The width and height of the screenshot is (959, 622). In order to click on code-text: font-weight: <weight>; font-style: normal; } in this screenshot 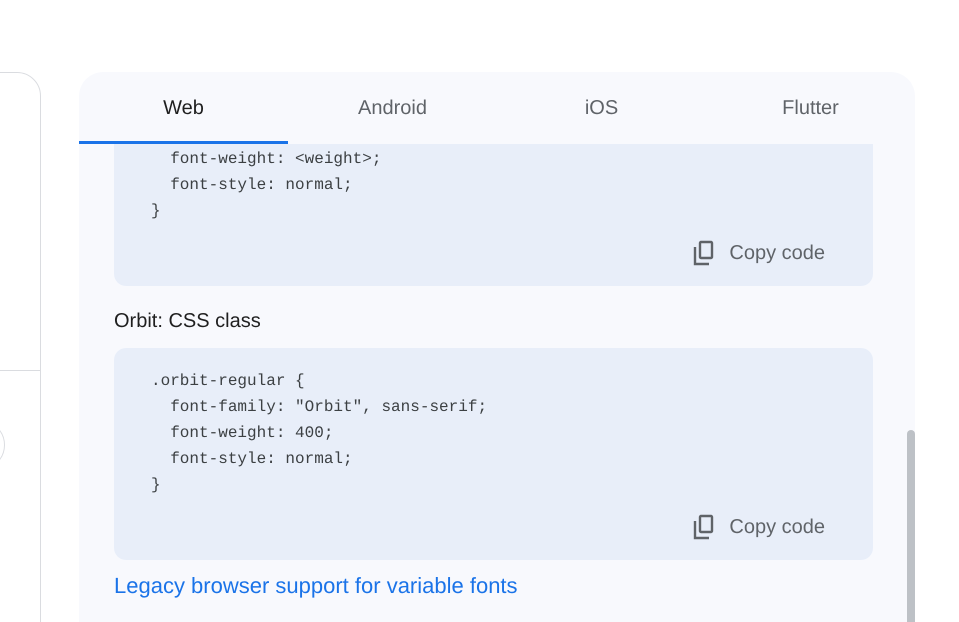, I will do `click(266, 185)`.